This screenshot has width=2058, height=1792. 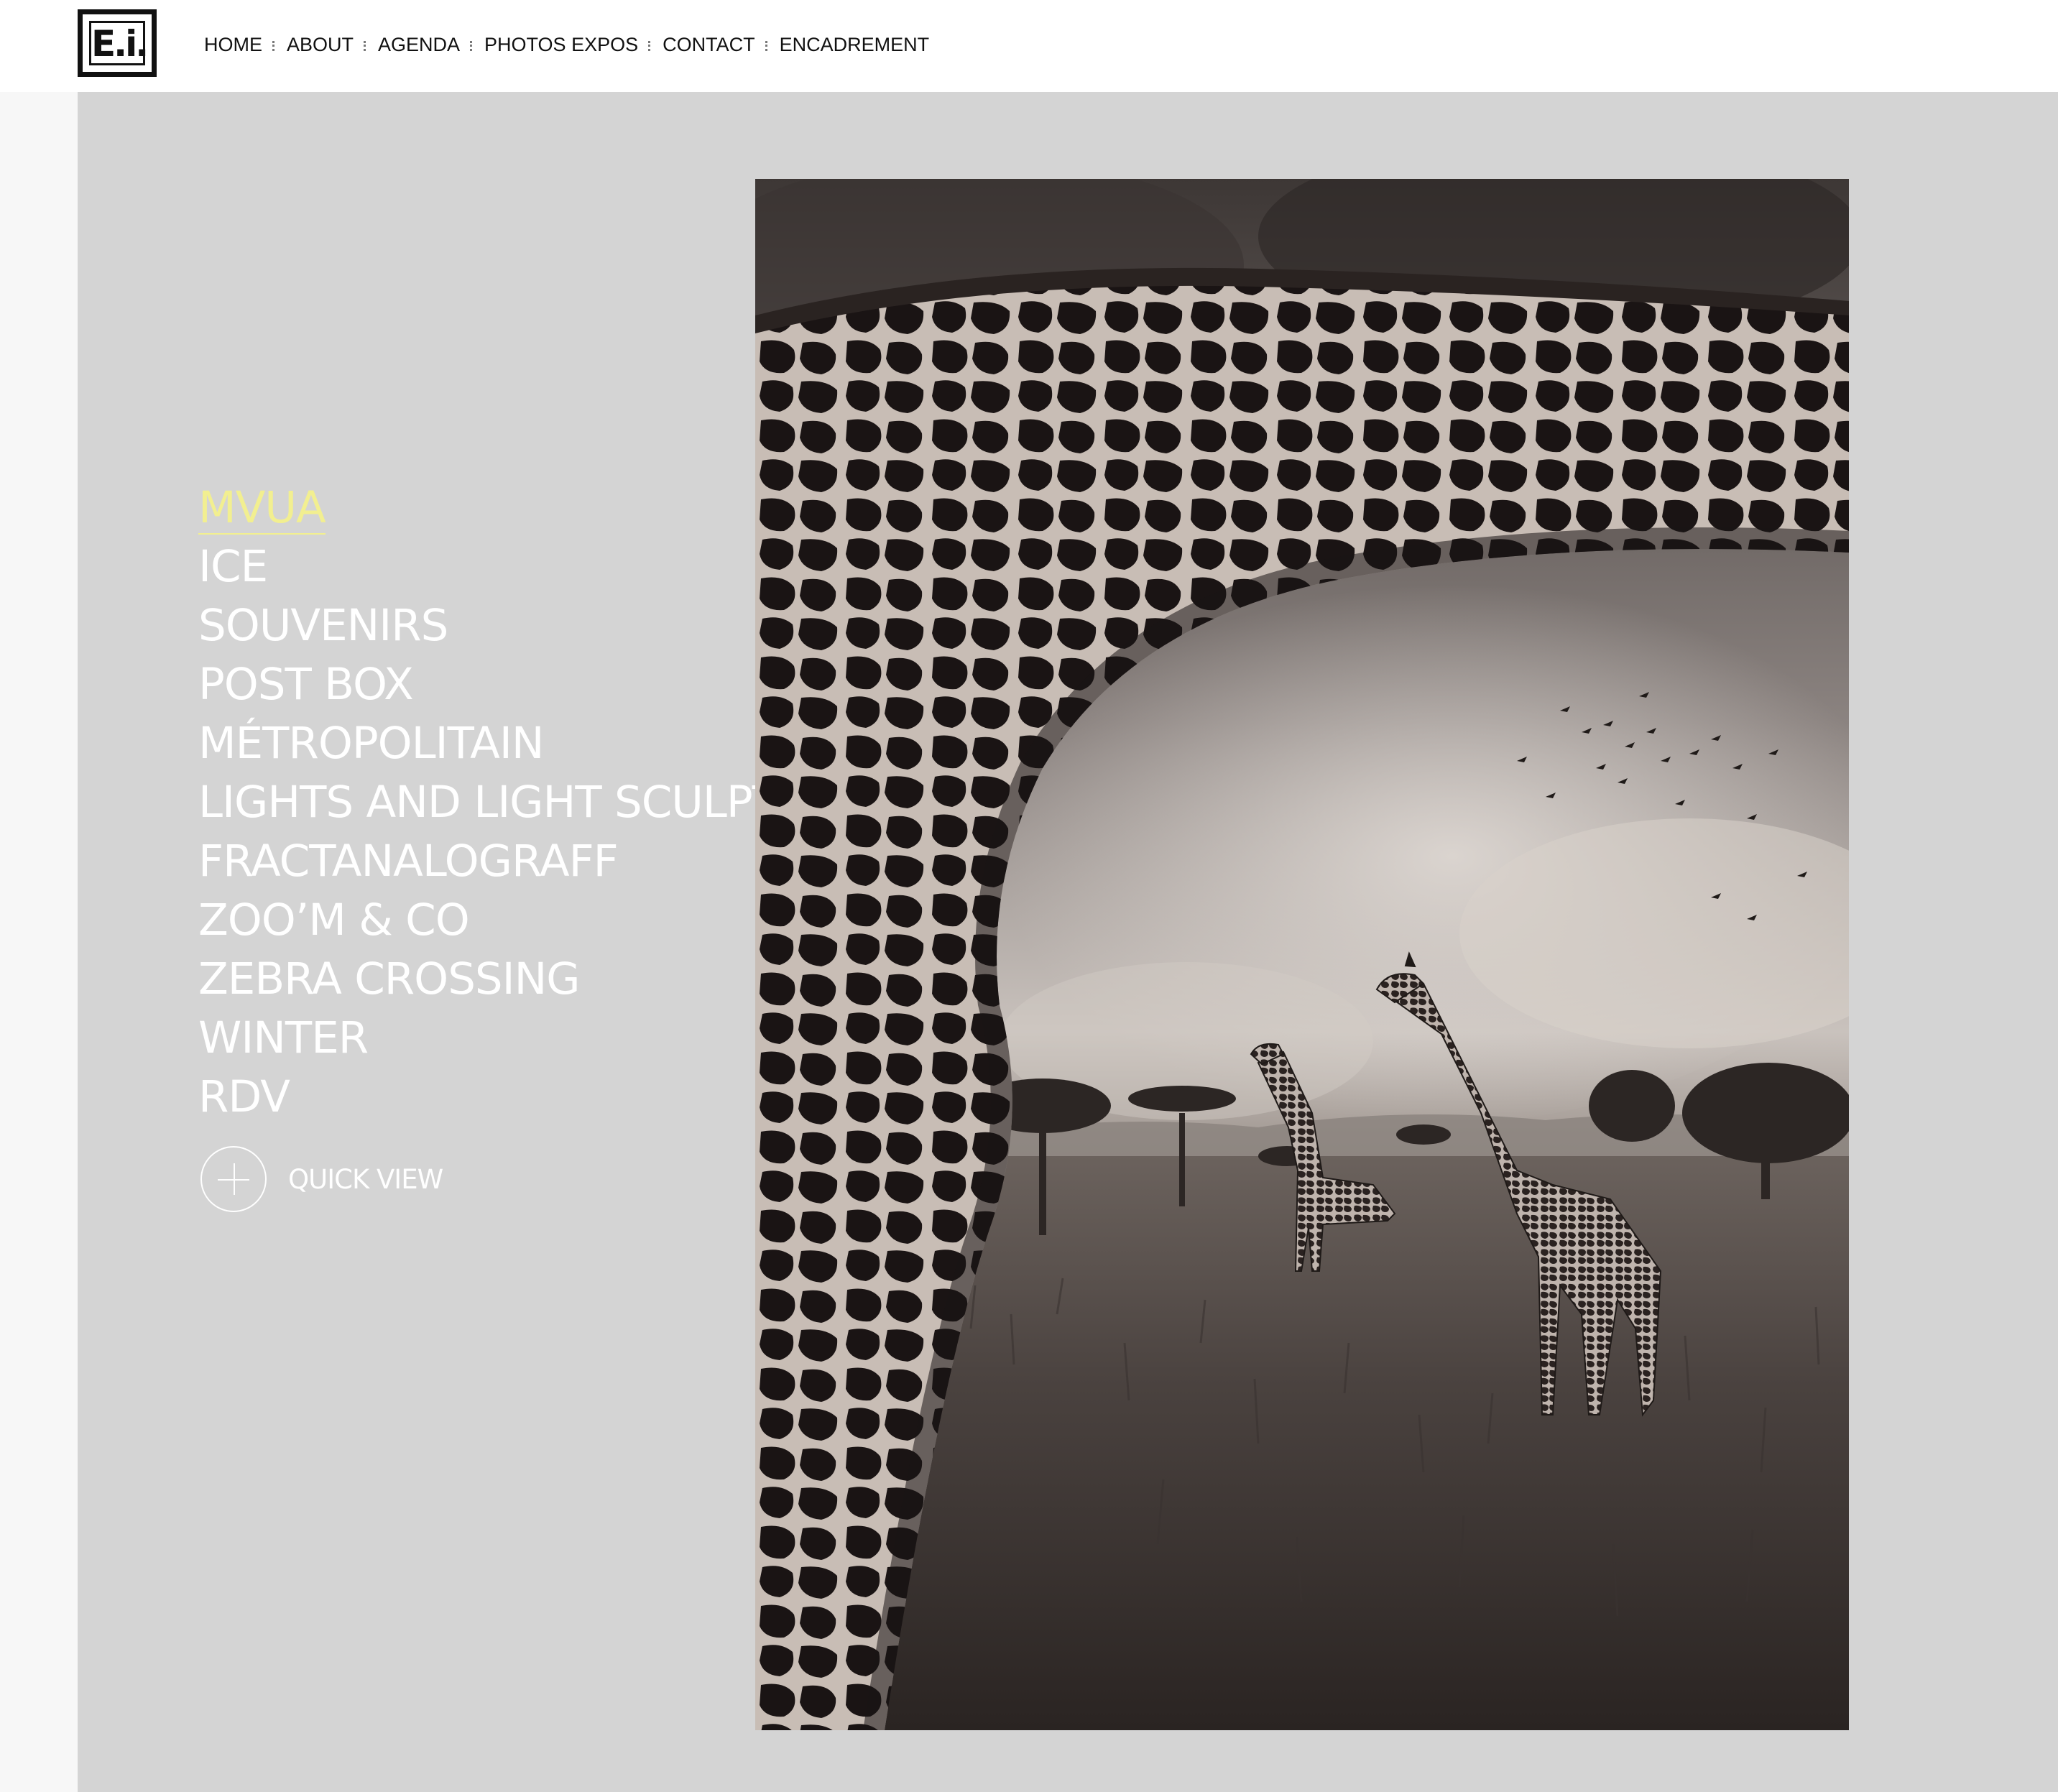 I want to click on gallery-item-label: SOUVENIRS, so click(x=323, y=625).